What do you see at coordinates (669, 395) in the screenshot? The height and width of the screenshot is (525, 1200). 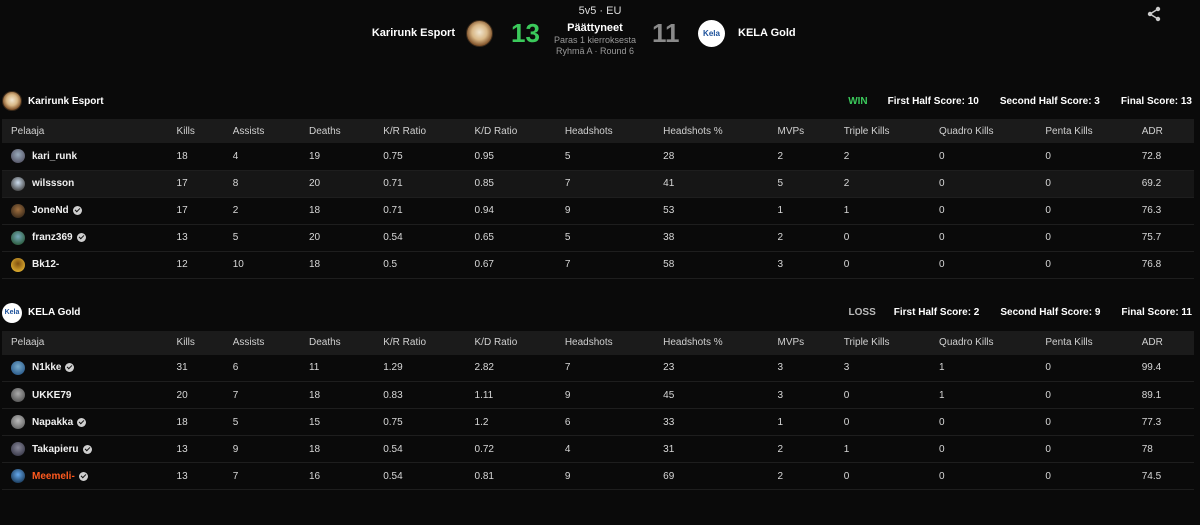 I see `stat-cell: 45` at bounding box center [669, 395].